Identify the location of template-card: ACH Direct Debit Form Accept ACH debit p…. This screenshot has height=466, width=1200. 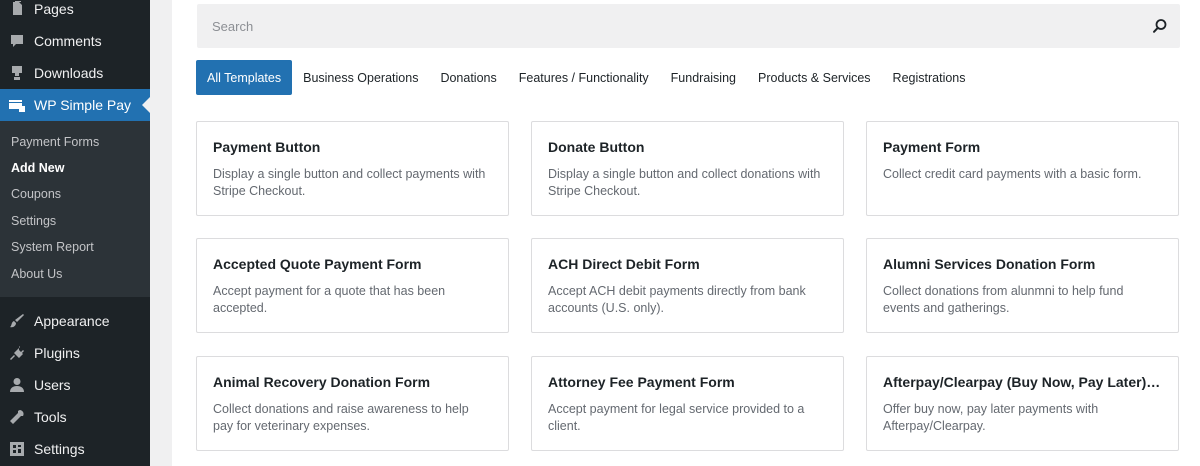
(687, 285).